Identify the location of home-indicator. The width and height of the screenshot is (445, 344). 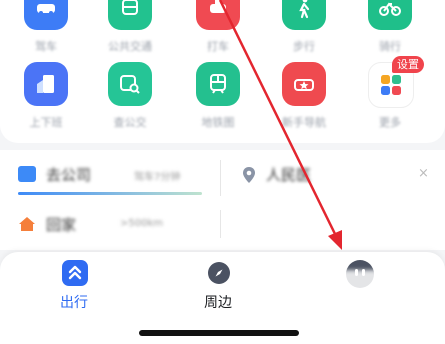
(219, 333).